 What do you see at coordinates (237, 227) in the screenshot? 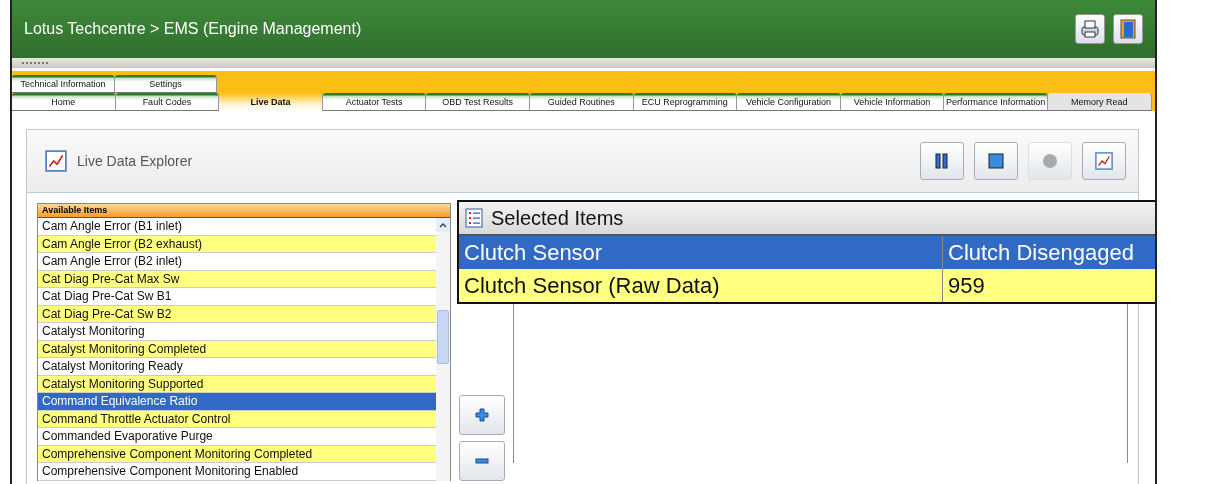
I see `list-item: Cam Angle Error (B1 inlet)` at bounding box center [237, 227].